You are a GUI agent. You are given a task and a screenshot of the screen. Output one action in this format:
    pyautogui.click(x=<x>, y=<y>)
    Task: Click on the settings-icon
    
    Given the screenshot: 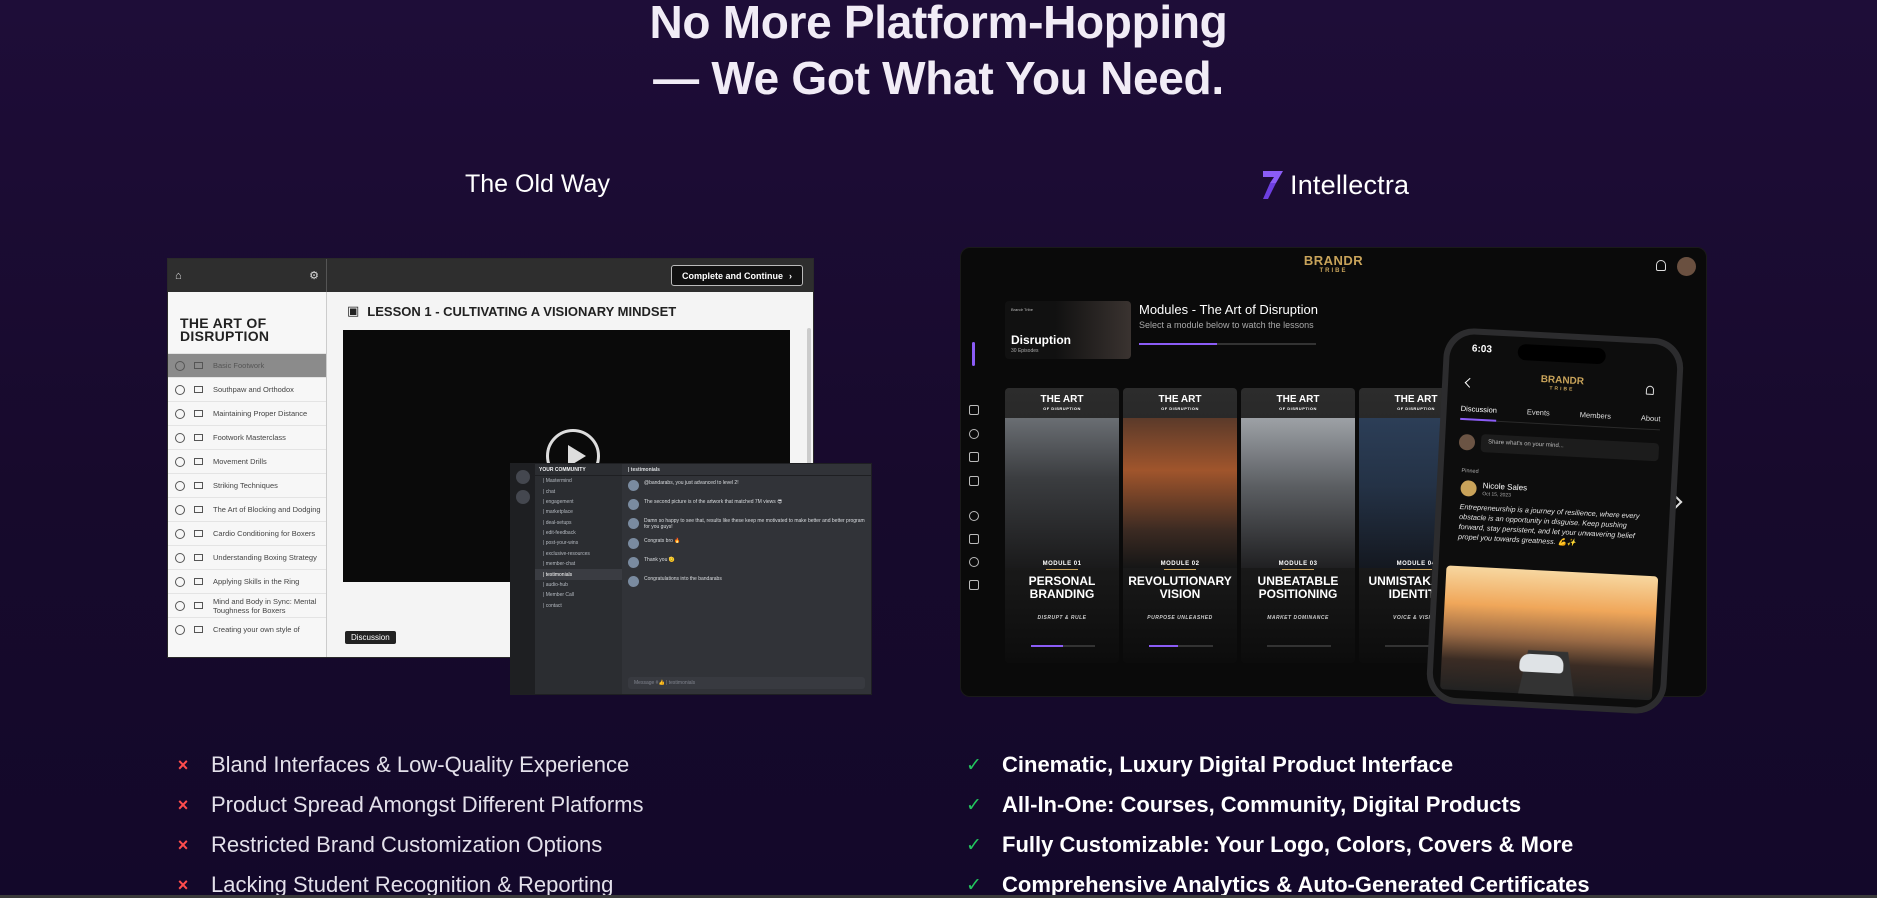 What is the action you would take?
    pyautogui.click(x=974, y=457)
    